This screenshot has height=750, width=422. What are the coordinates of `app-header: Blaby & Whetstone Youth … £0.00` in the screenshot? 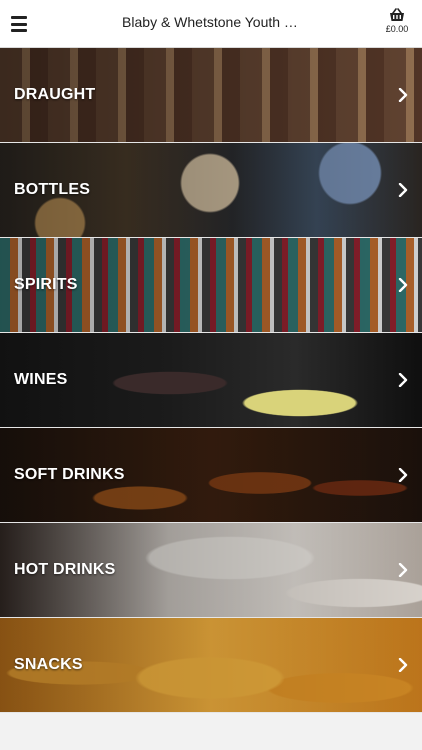 It's located at (211, 24).